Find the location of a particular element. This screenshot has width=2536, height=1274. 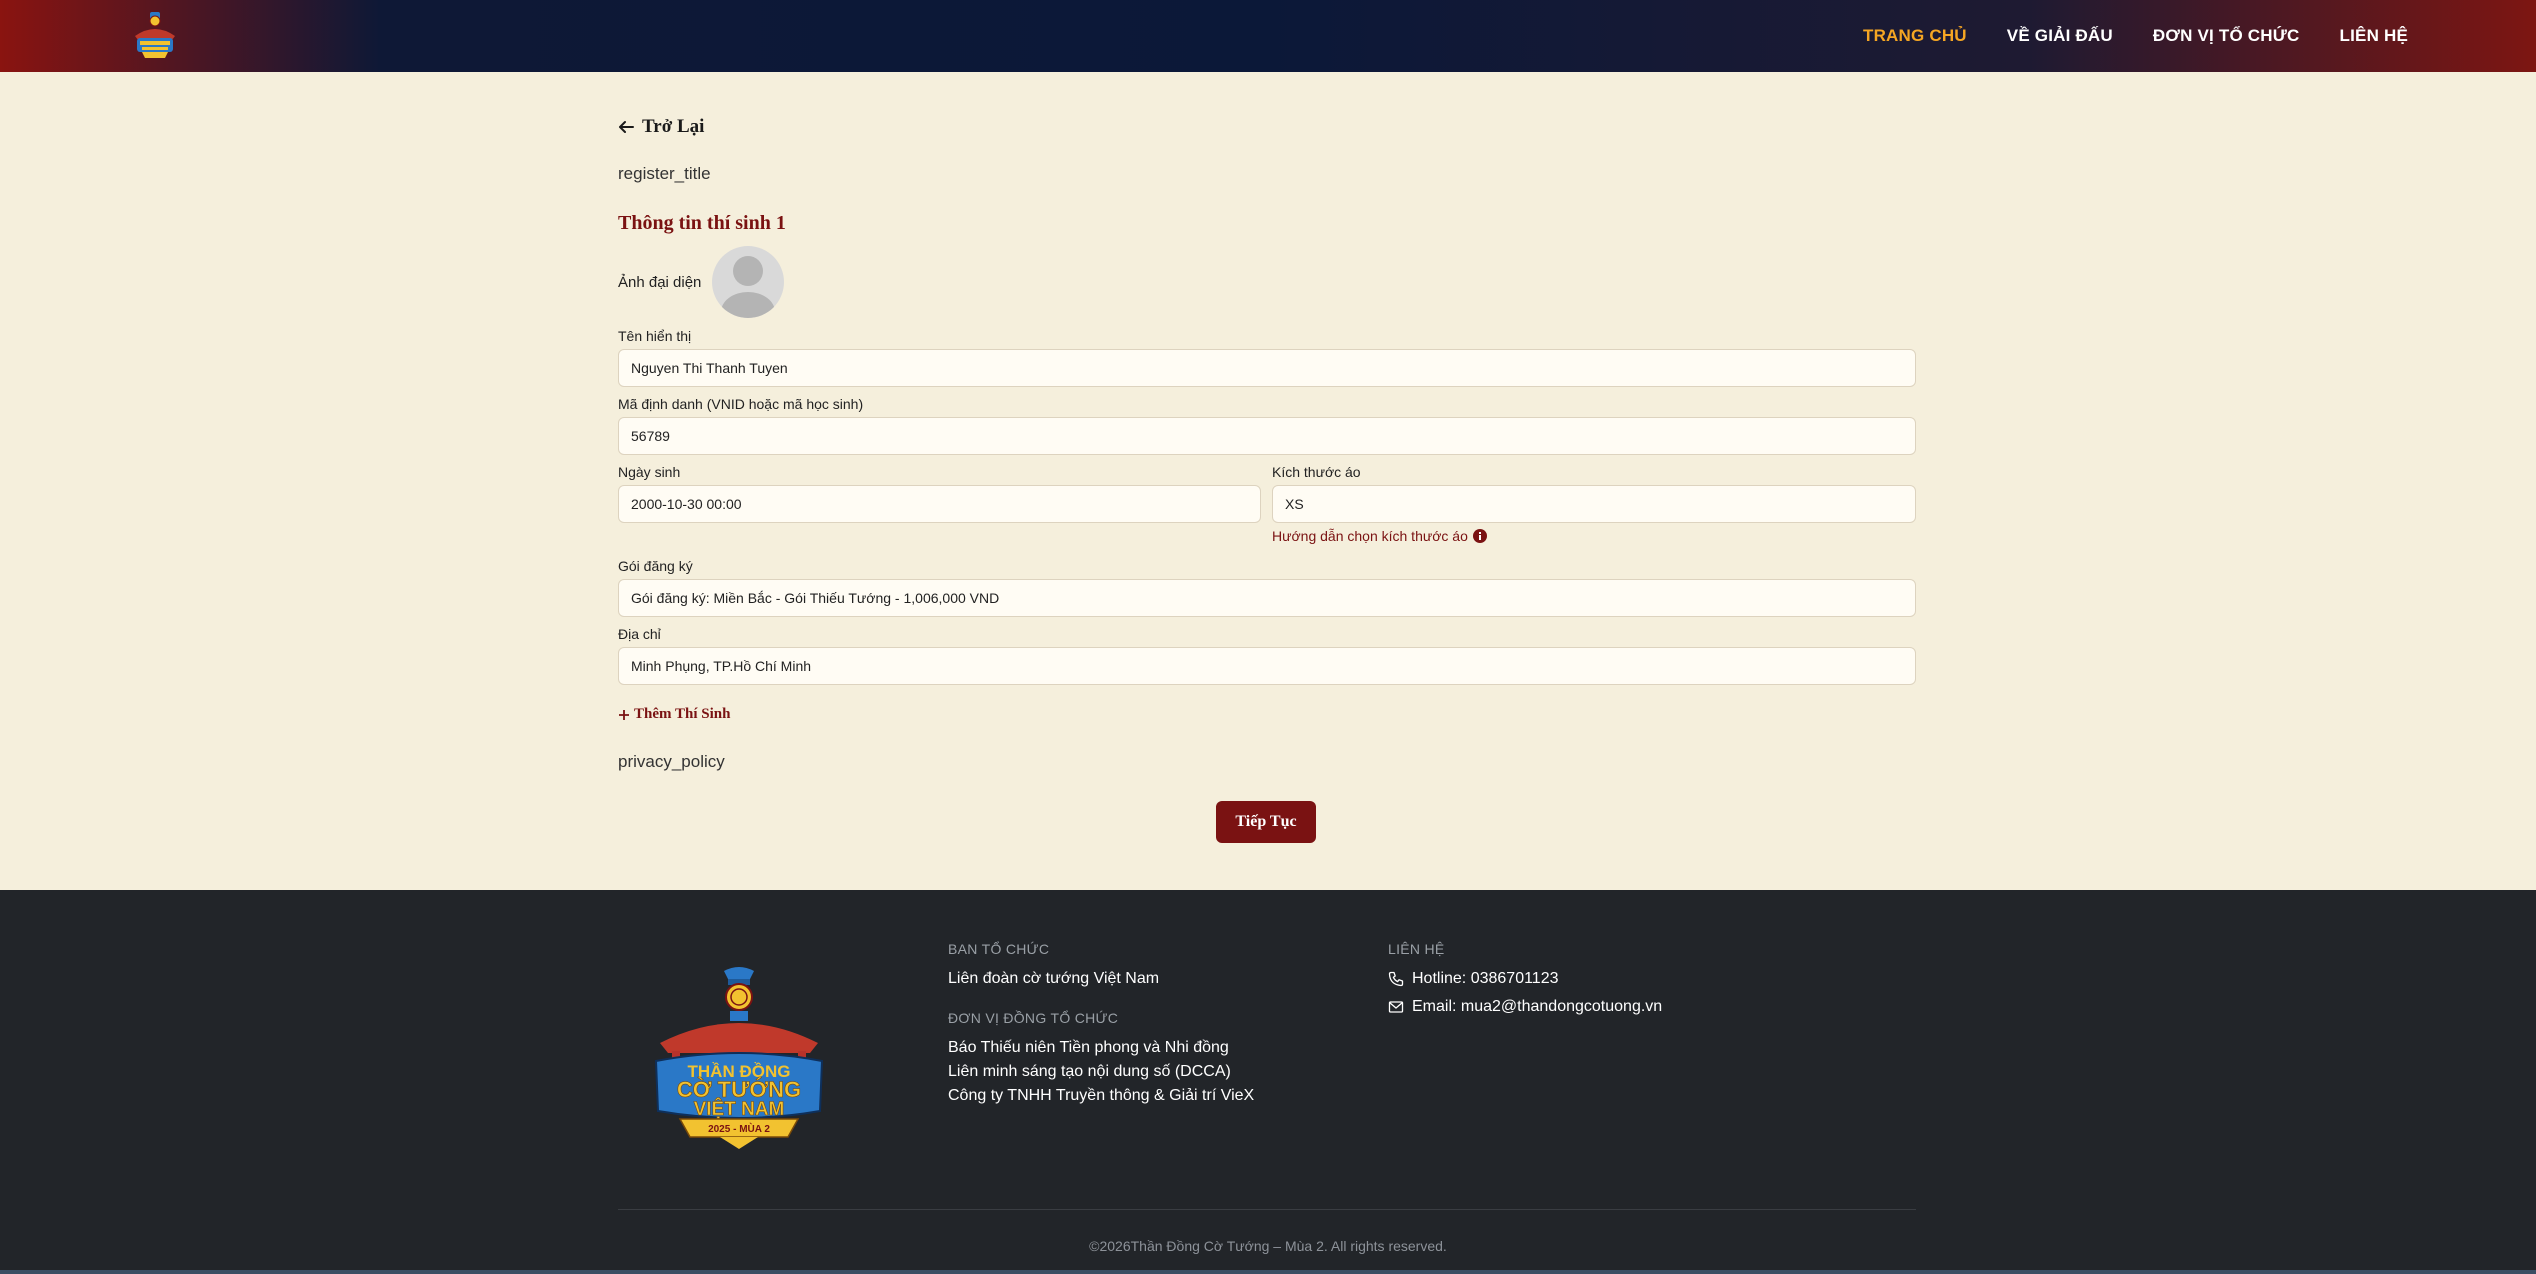

mail-icon is located at coordinates (1396, 1007).